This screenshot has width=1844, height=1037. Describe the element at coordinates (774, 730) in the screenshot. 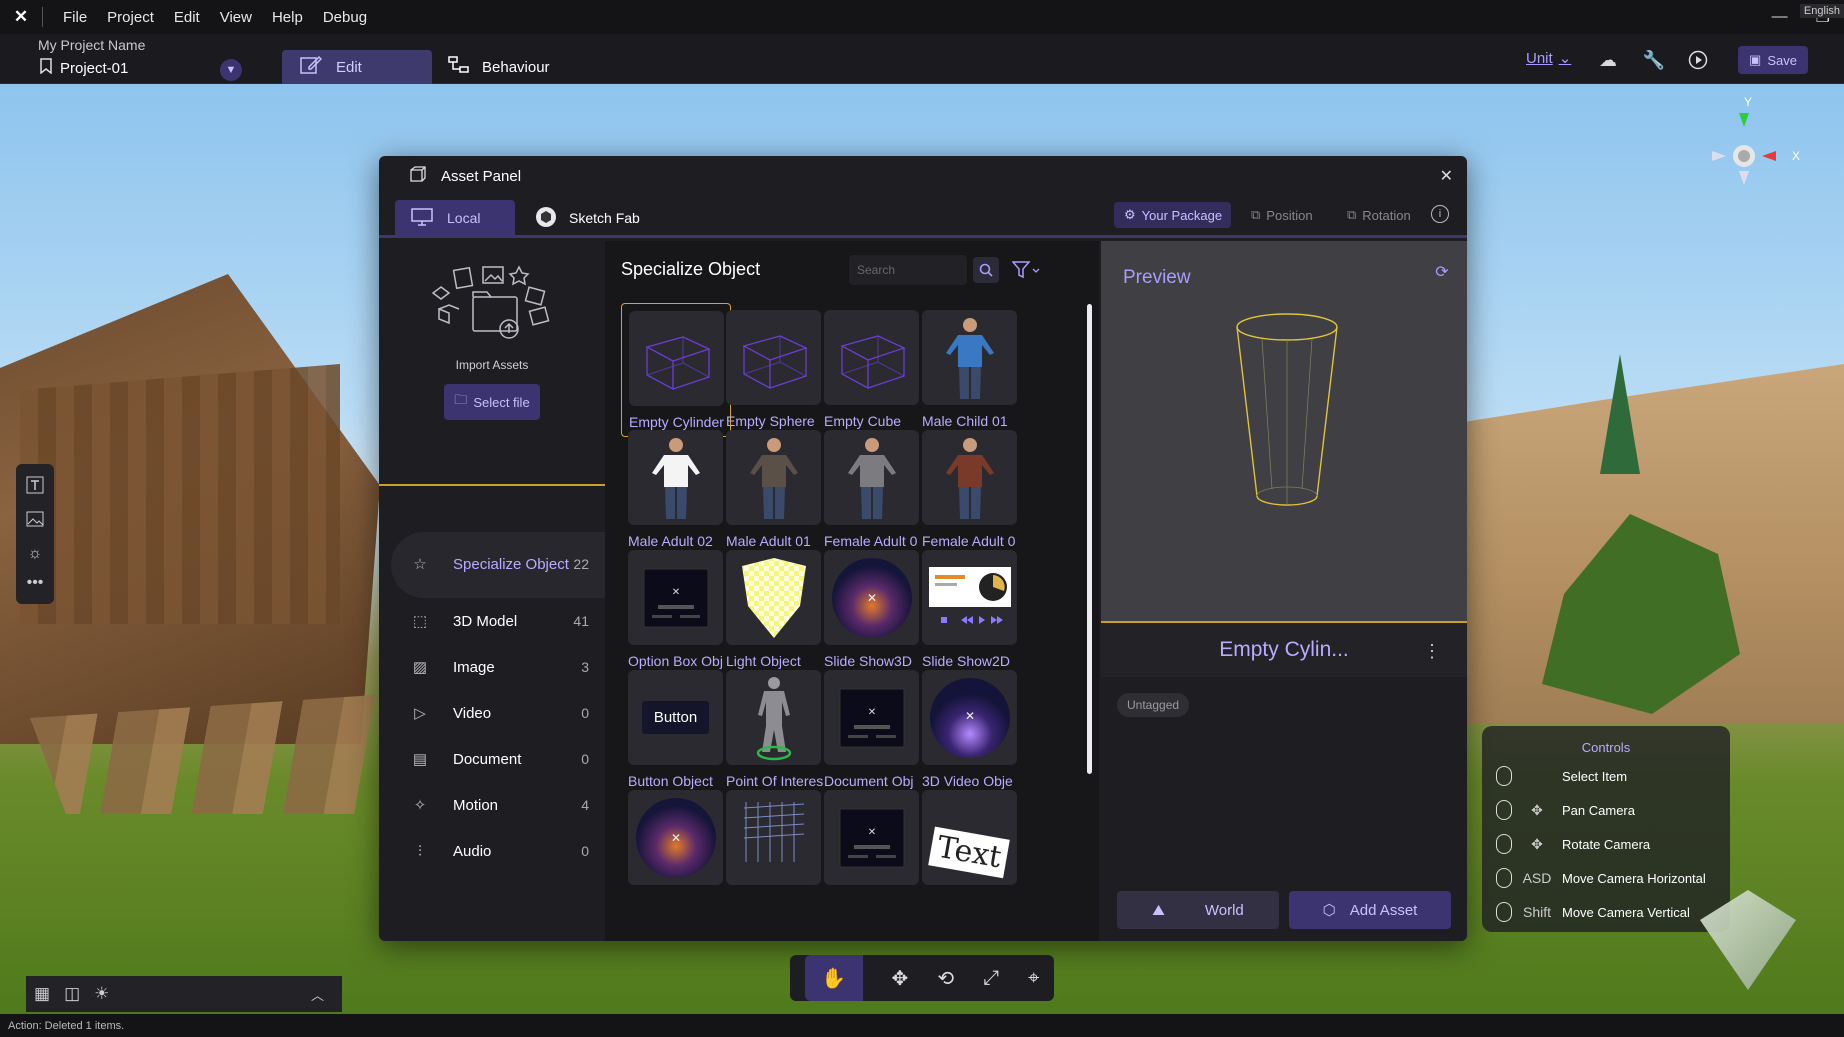

I see `asset-item: Point Of Interes` at that location.